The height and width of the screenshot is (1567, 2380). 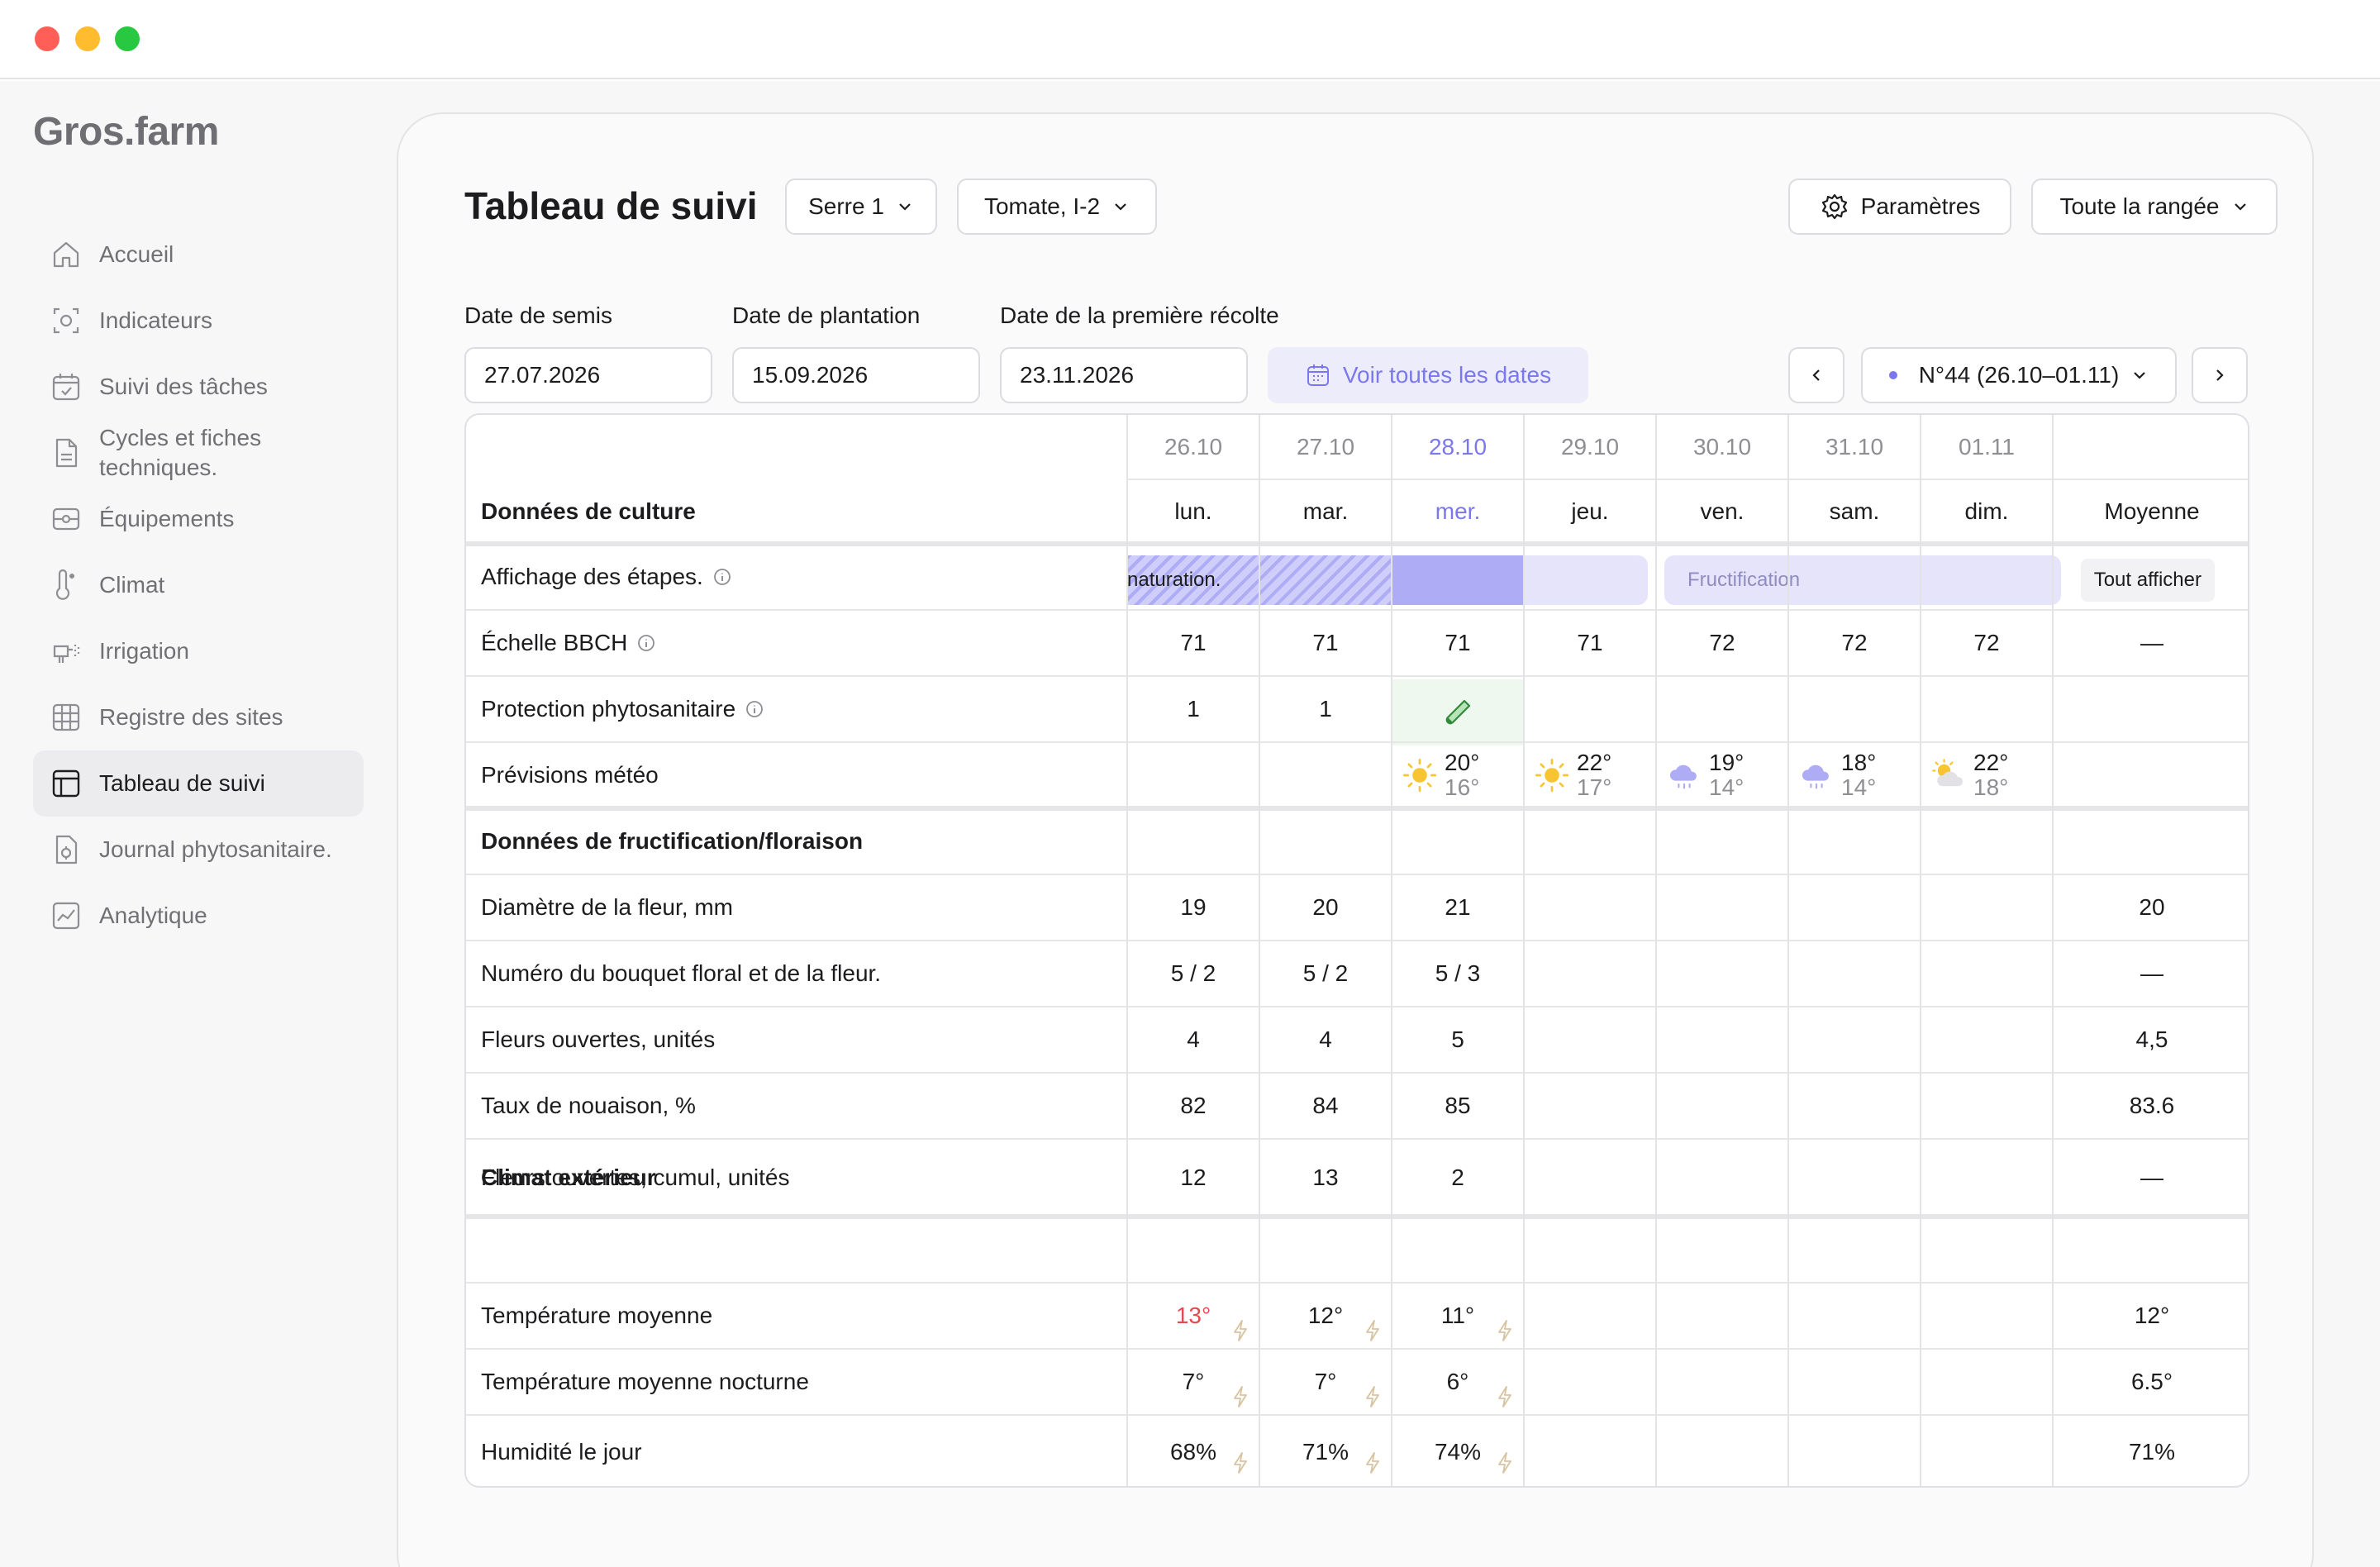 I want to click on fruit-value: 5 / 3, so click(x=1458, y=974).